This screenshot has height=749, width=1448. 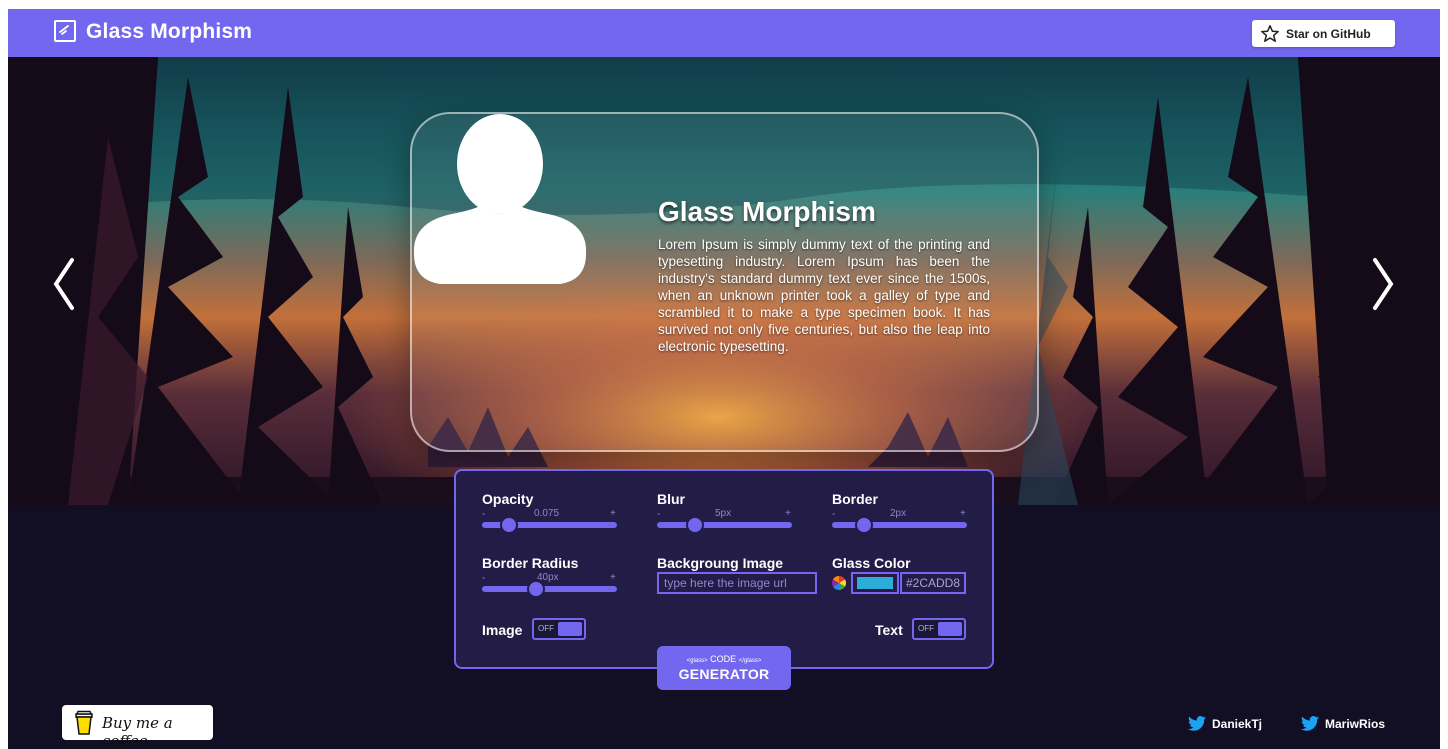 What do you see at coordinates (484, 514) in the screenshot?
I see `opacity-minus: -` at bounding box center [484, 514].